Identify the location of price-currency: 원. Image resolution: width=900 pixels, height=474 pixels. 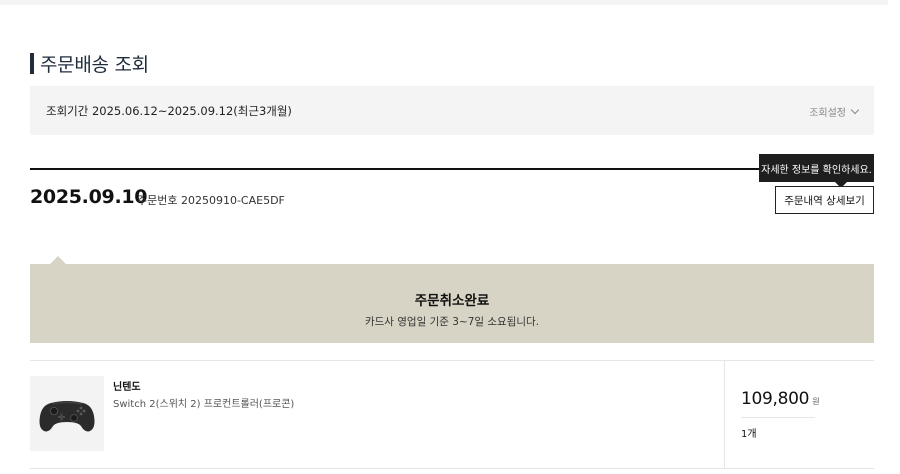
(816, 401).